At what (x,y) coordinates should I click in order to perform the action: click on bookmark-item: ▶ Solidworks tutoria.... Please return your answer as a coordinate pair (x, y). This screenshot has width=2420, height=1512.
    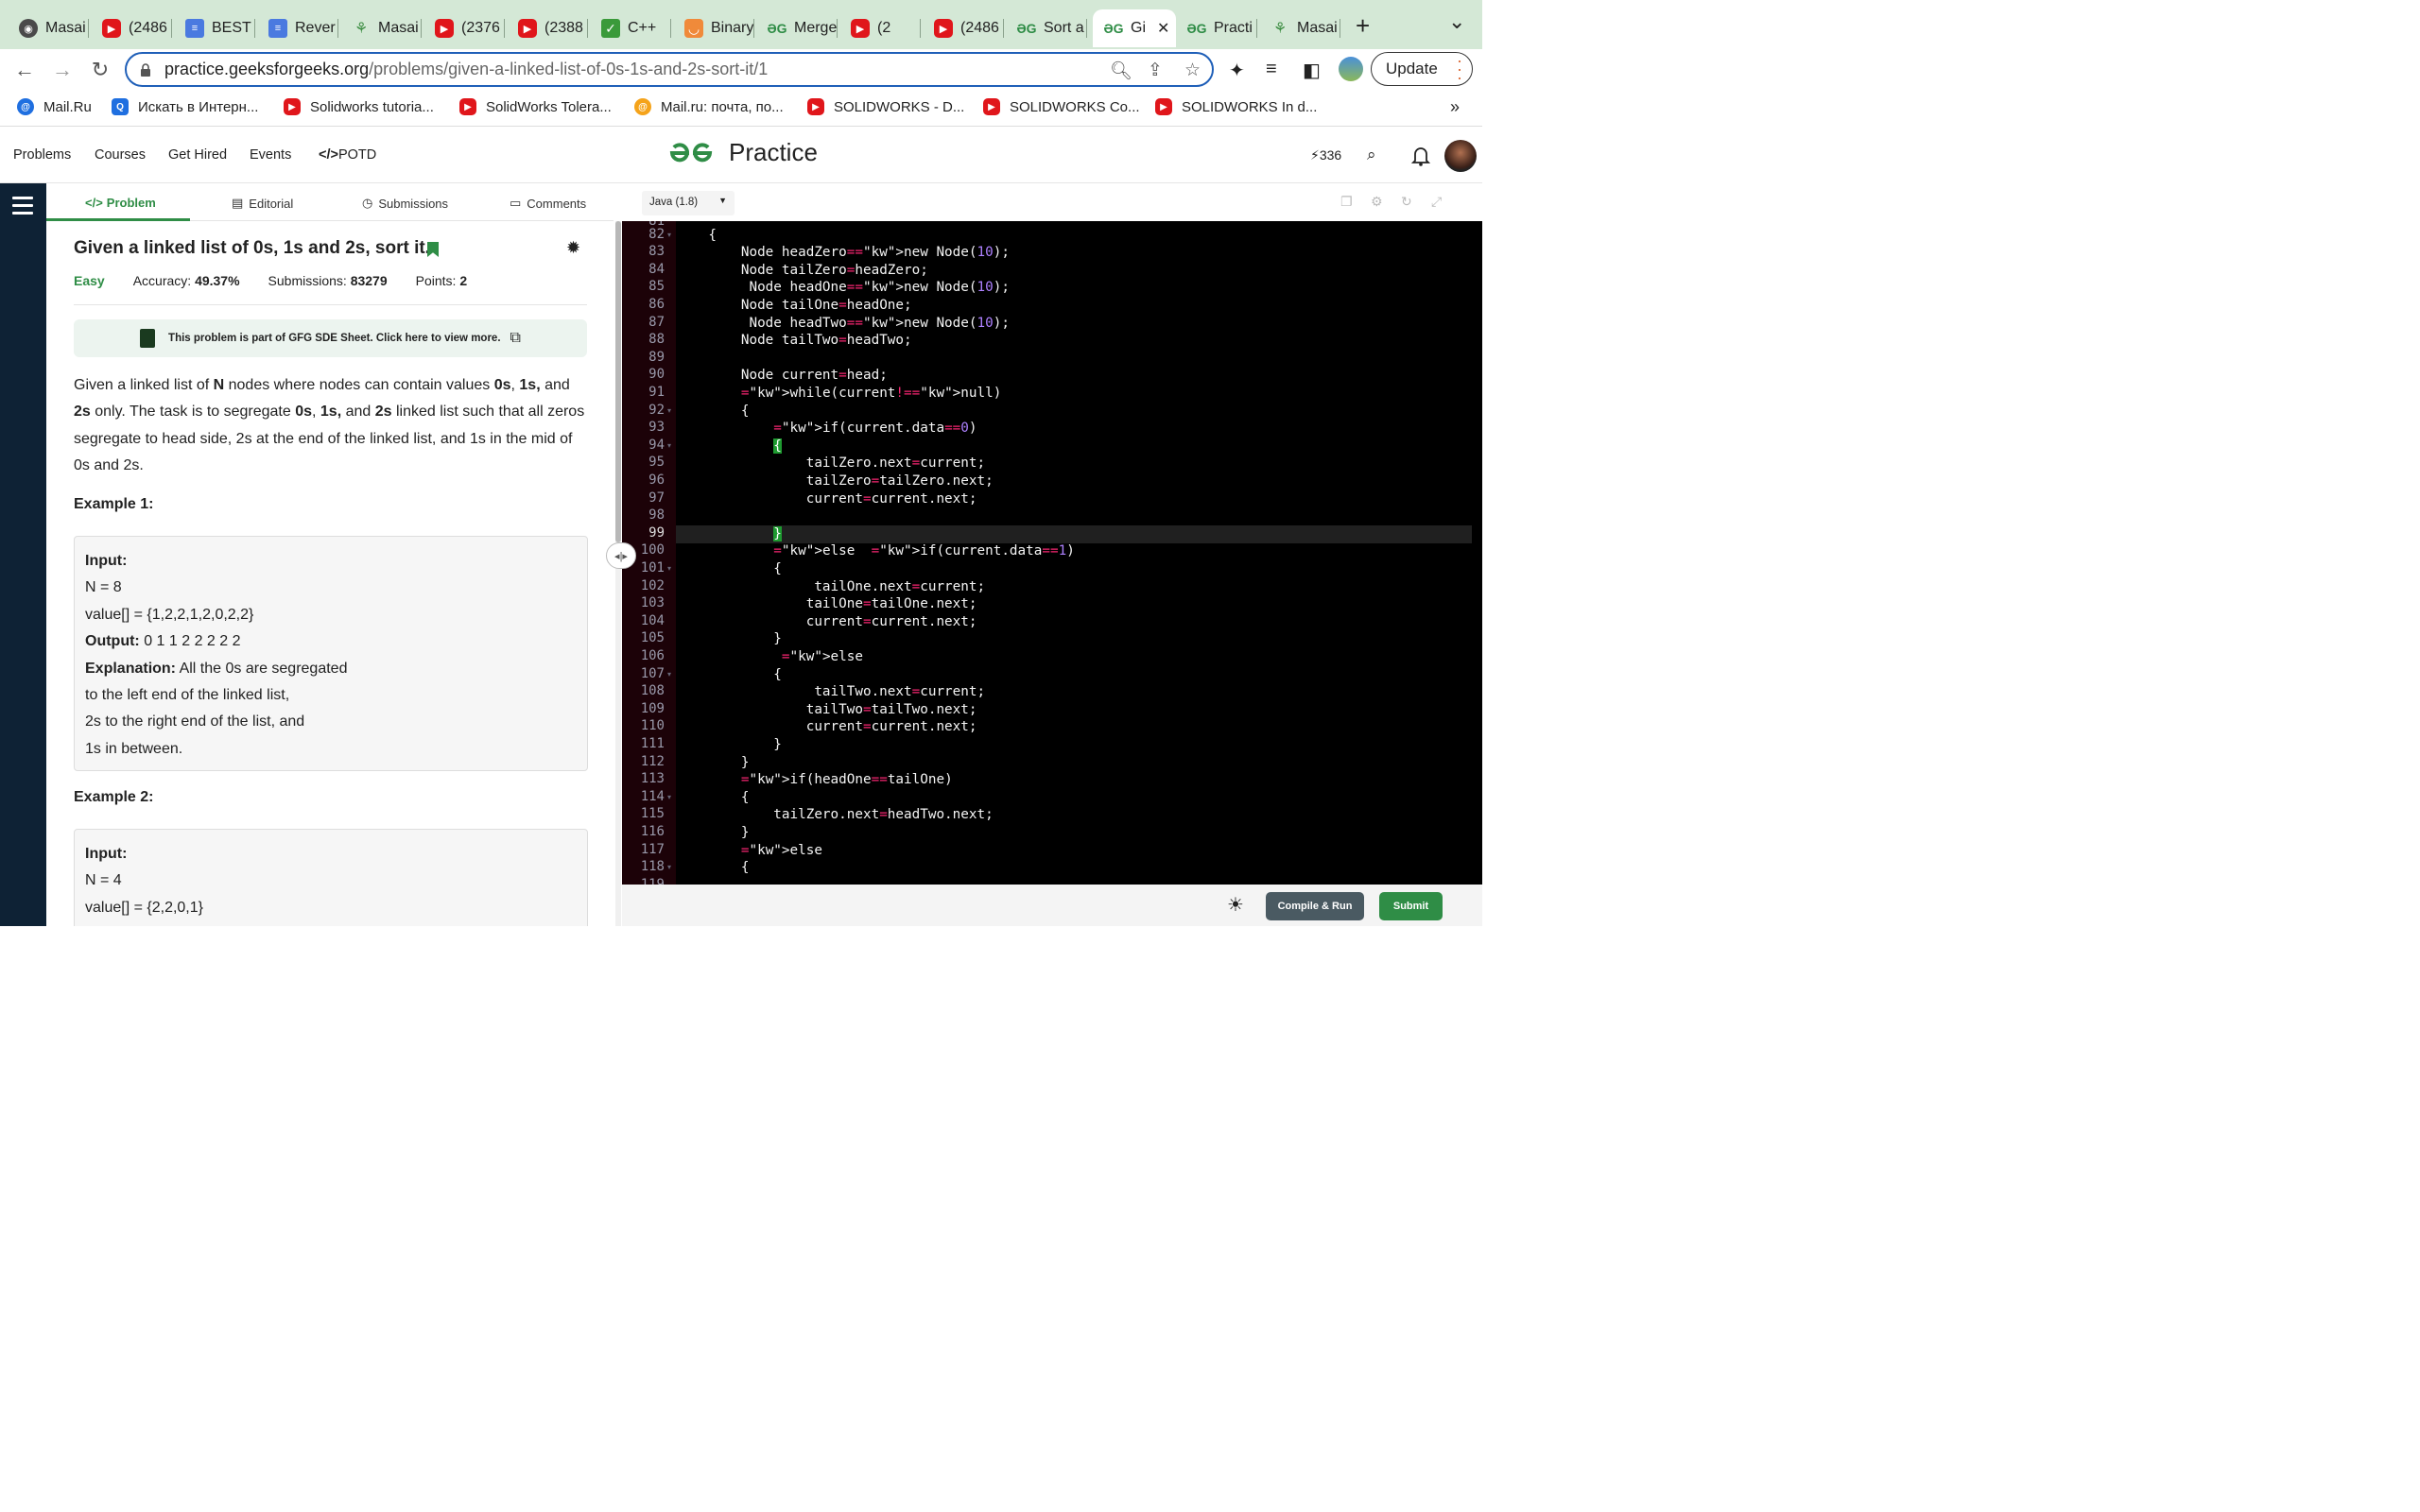
    Looking at the image, I should click on (359, 106).